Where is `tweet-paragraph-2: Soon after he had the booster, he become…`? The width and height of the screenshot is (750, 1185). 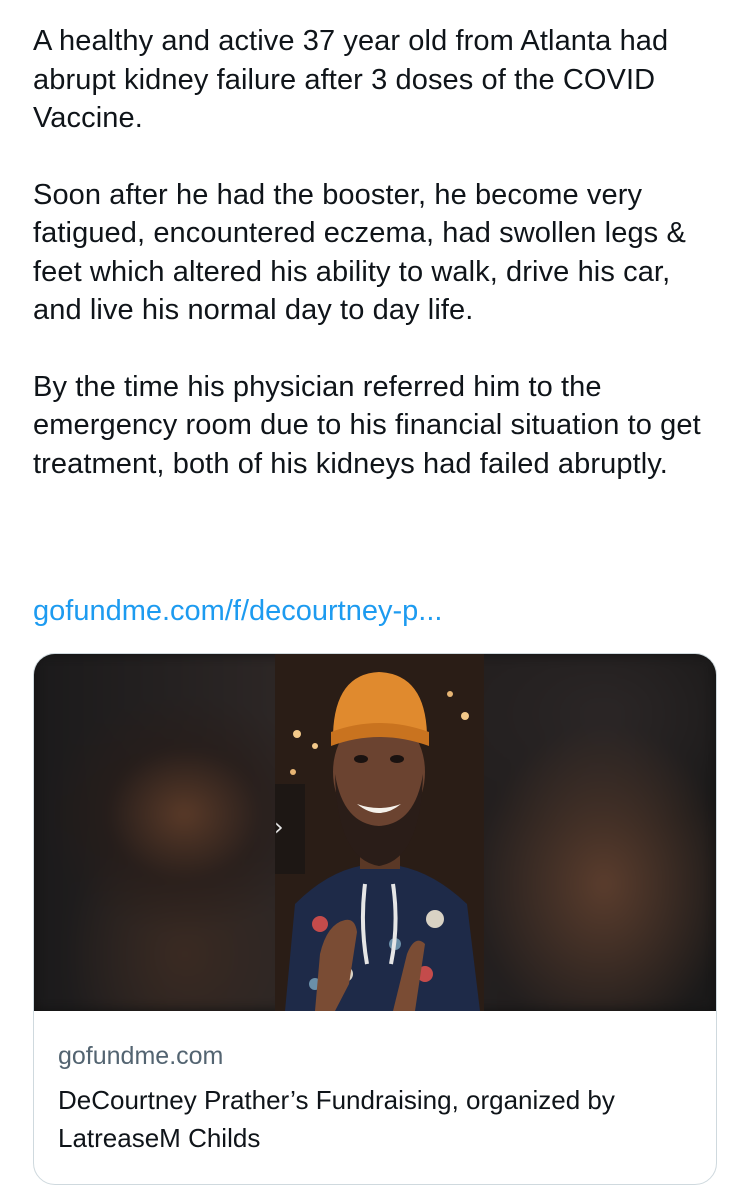 tweet-paragraph-2: Soon after he had the booster, he become… is located at coordinates (359, 252).